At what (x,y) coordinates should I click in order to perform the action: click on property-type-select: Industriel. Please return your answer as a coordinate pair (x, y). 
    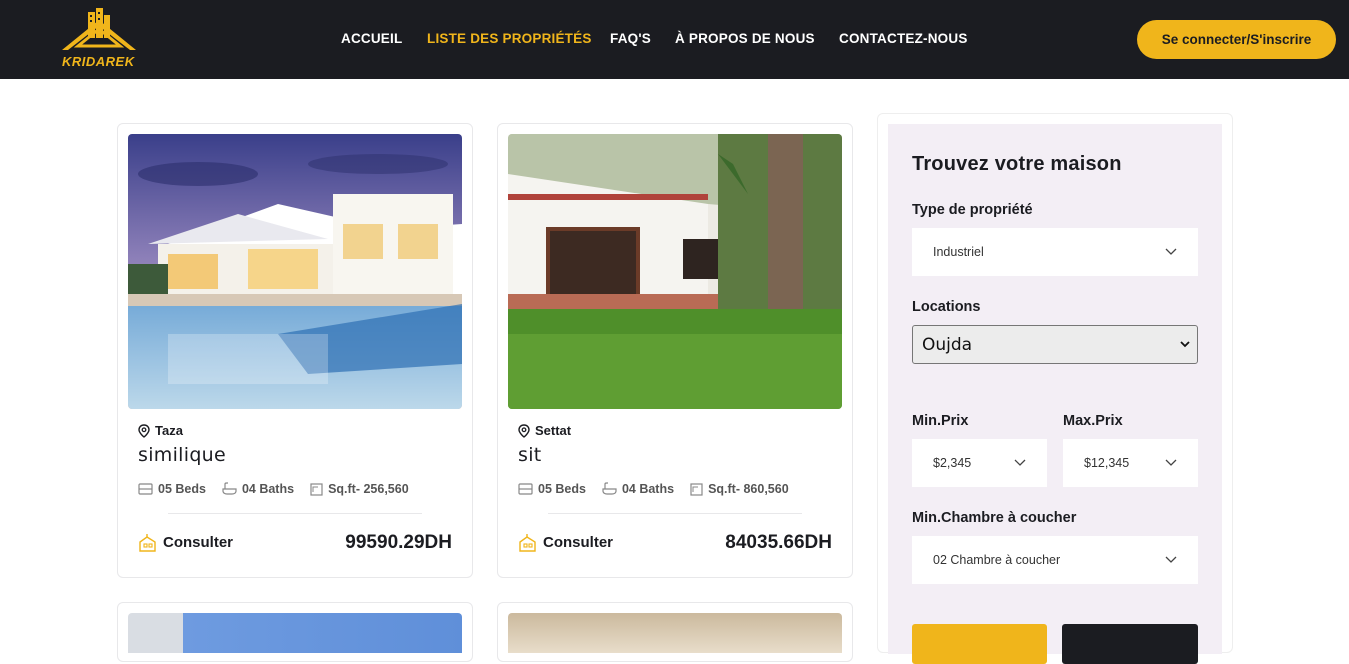
    Looking at the image, I should click on (1055, 252).